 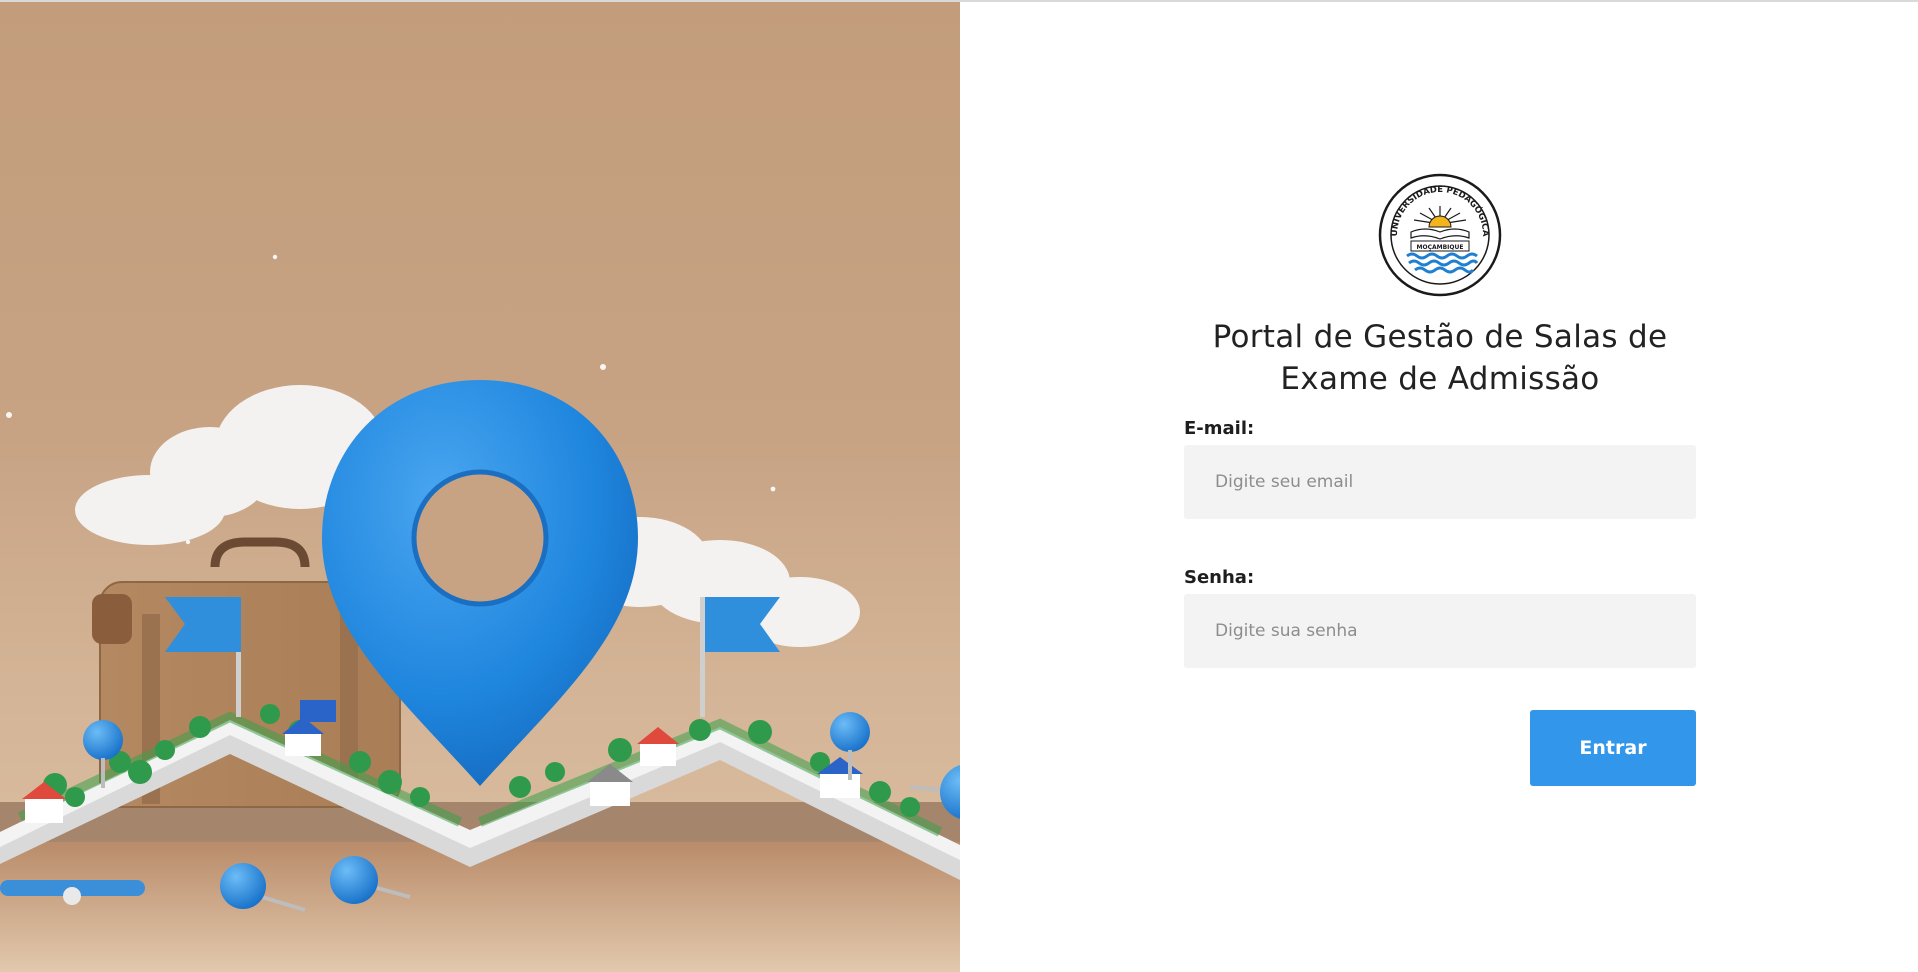 I want to click on svg-text: MOÇAMBIQUE, so click(x=1440, y=247).